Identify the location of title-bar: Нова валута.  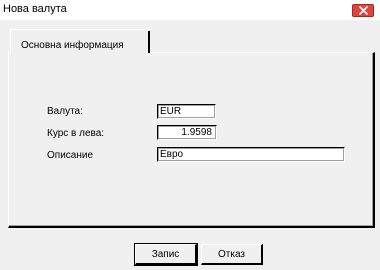
(190, 10).